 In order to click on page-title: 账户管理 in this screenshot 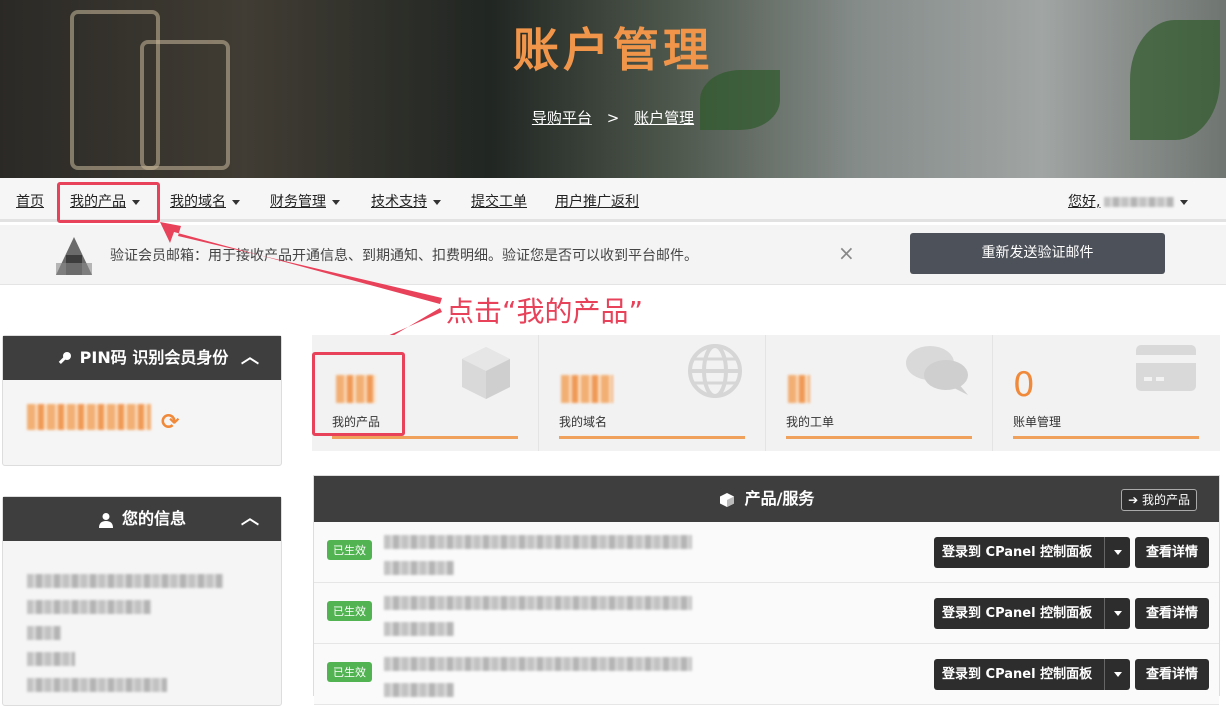, I will do `click(613, 50)`.